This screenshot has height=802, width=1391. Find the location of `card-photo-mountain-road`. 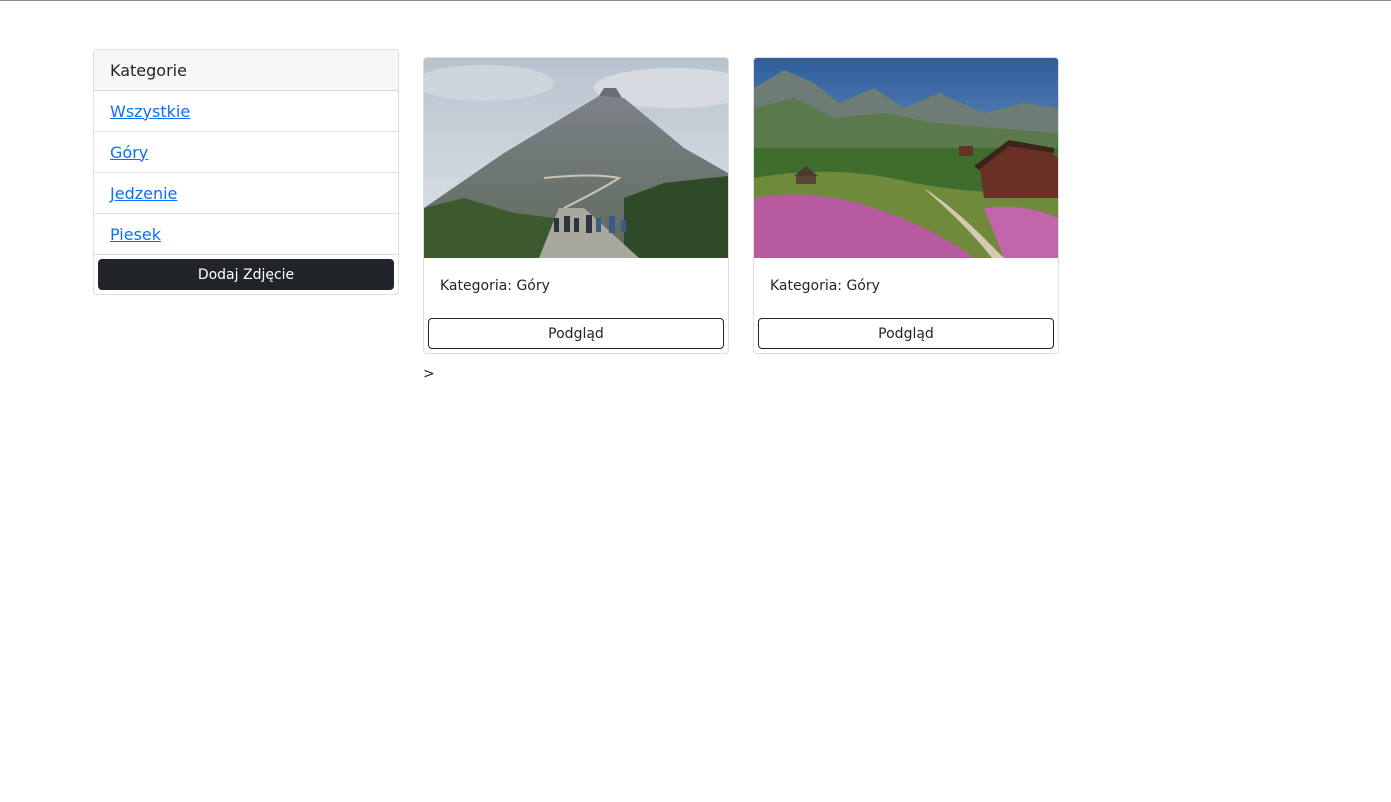

card-photo-mountain-road is located at coordinates (576, 158).